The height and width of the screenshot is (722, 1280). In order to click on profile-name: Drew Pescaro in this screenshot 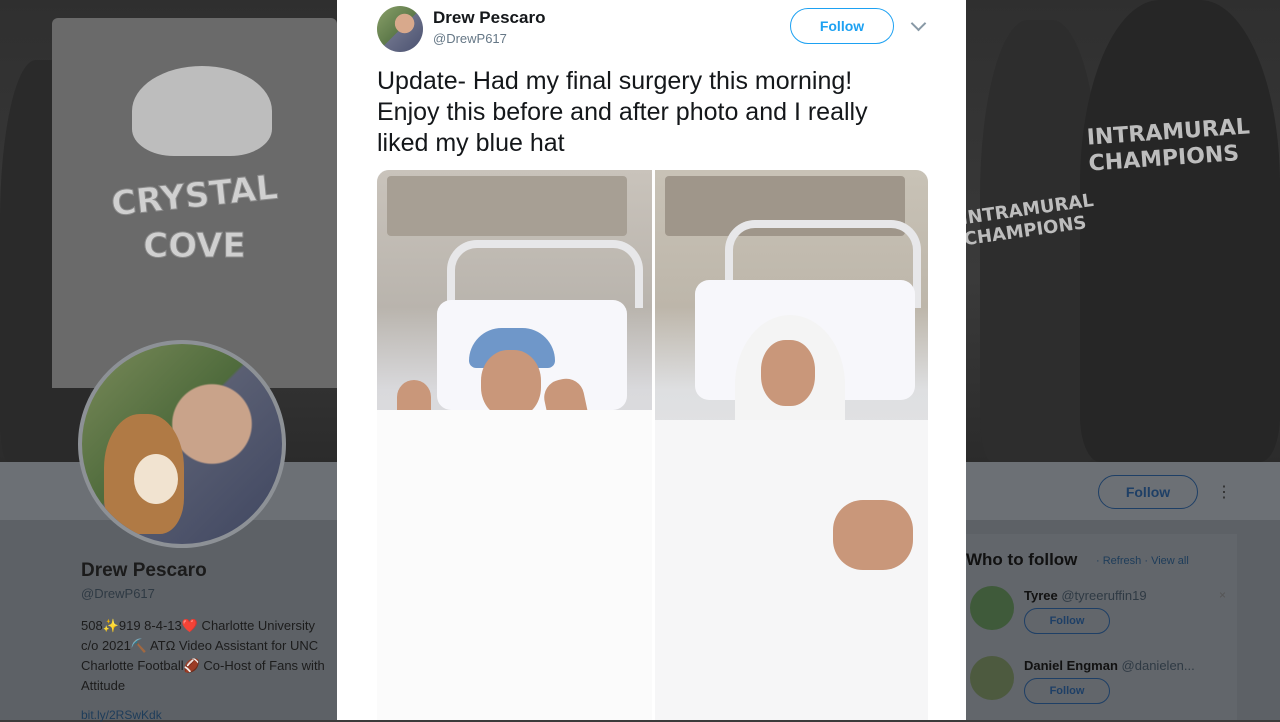, I will do `click(144, 571)`.